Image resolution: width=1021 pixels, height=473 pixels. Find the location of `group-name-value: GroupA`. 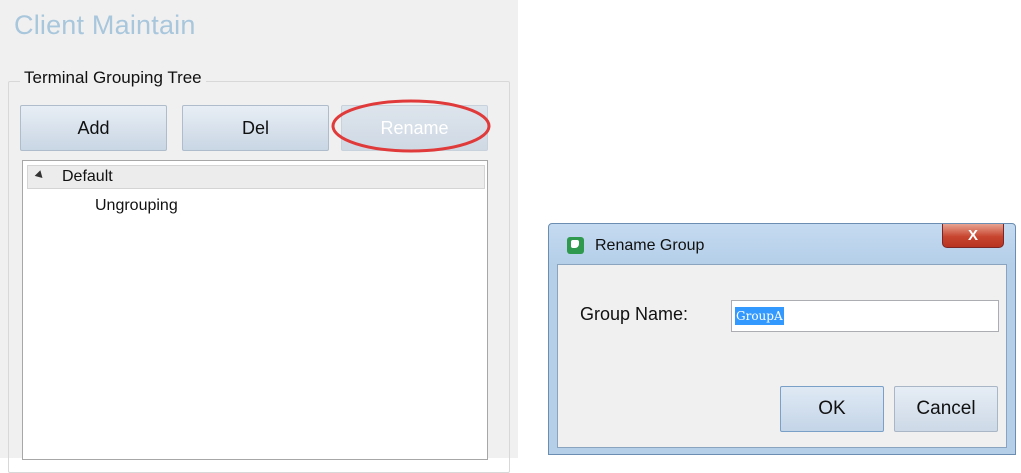

group-name-value: GroupA is located at coordinates (759, 316).